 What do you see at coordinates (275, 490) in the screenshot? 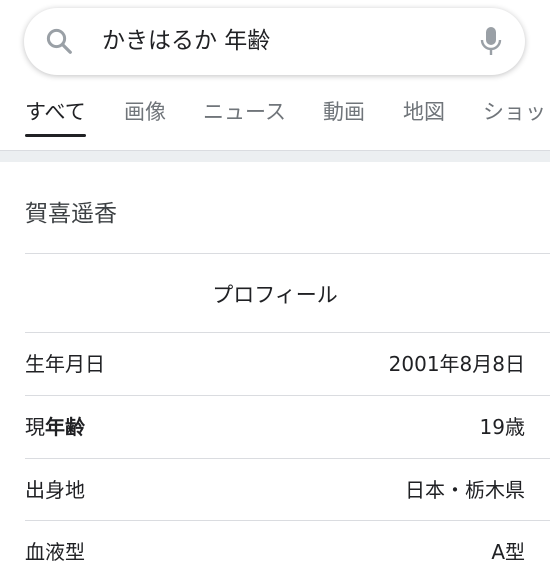
I see `profile-row-birthplace: 出身地 日本・栃木県` at bounding box center [275, 490].